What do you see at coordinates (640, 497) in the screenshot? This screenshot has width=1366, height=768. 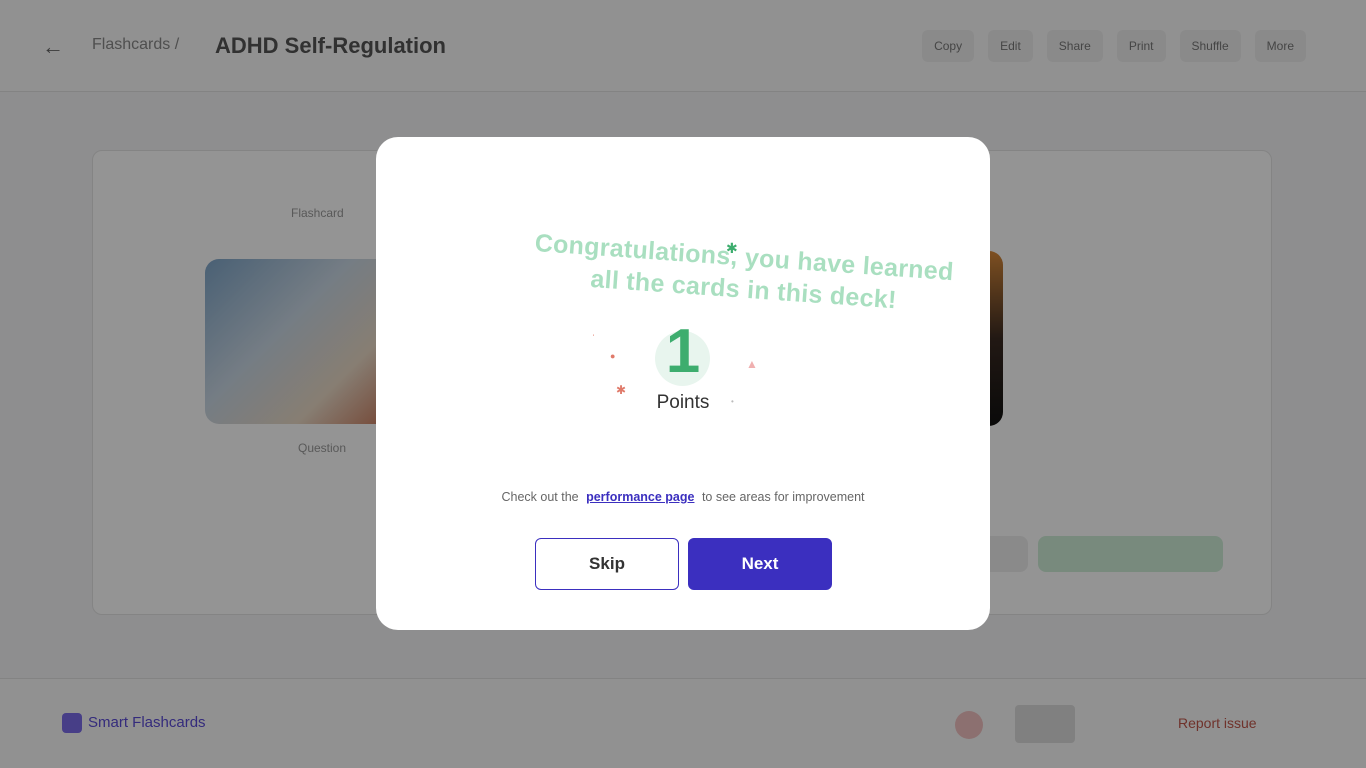 I see `performance-page-link: performance page` at bounding box center [640, 497].